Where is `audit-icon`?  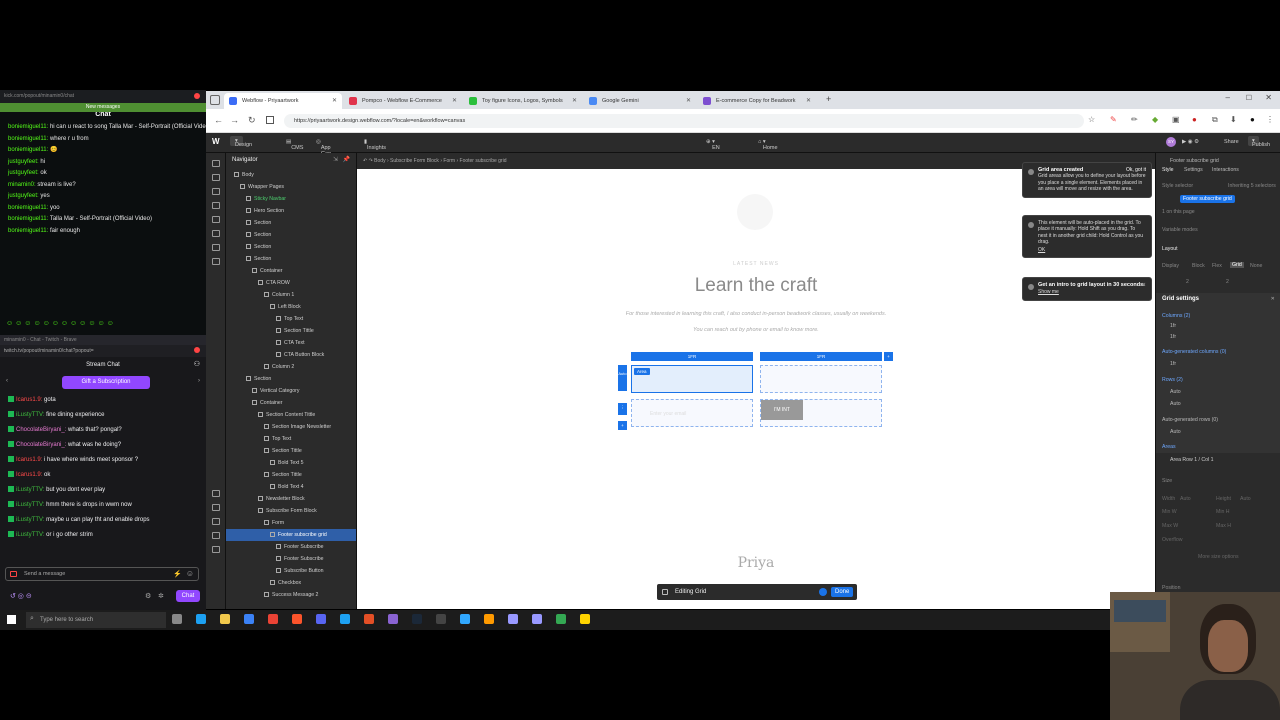 audit-icon is located at coordinates (215, 521).